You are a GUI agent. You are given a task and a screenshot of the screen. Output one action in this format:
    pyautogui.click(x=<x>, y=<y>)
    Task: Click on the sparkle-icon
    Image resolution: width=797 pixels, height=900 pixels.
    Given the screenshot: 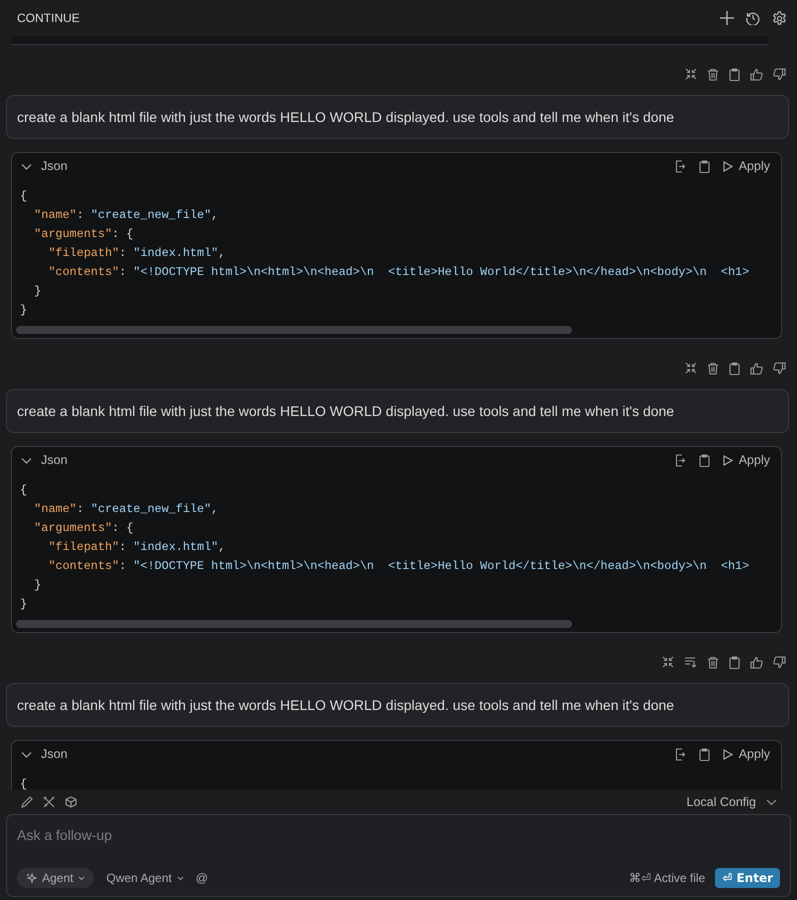 What is the action you would take?
    pyautogui.click(x=31, y=878)
    